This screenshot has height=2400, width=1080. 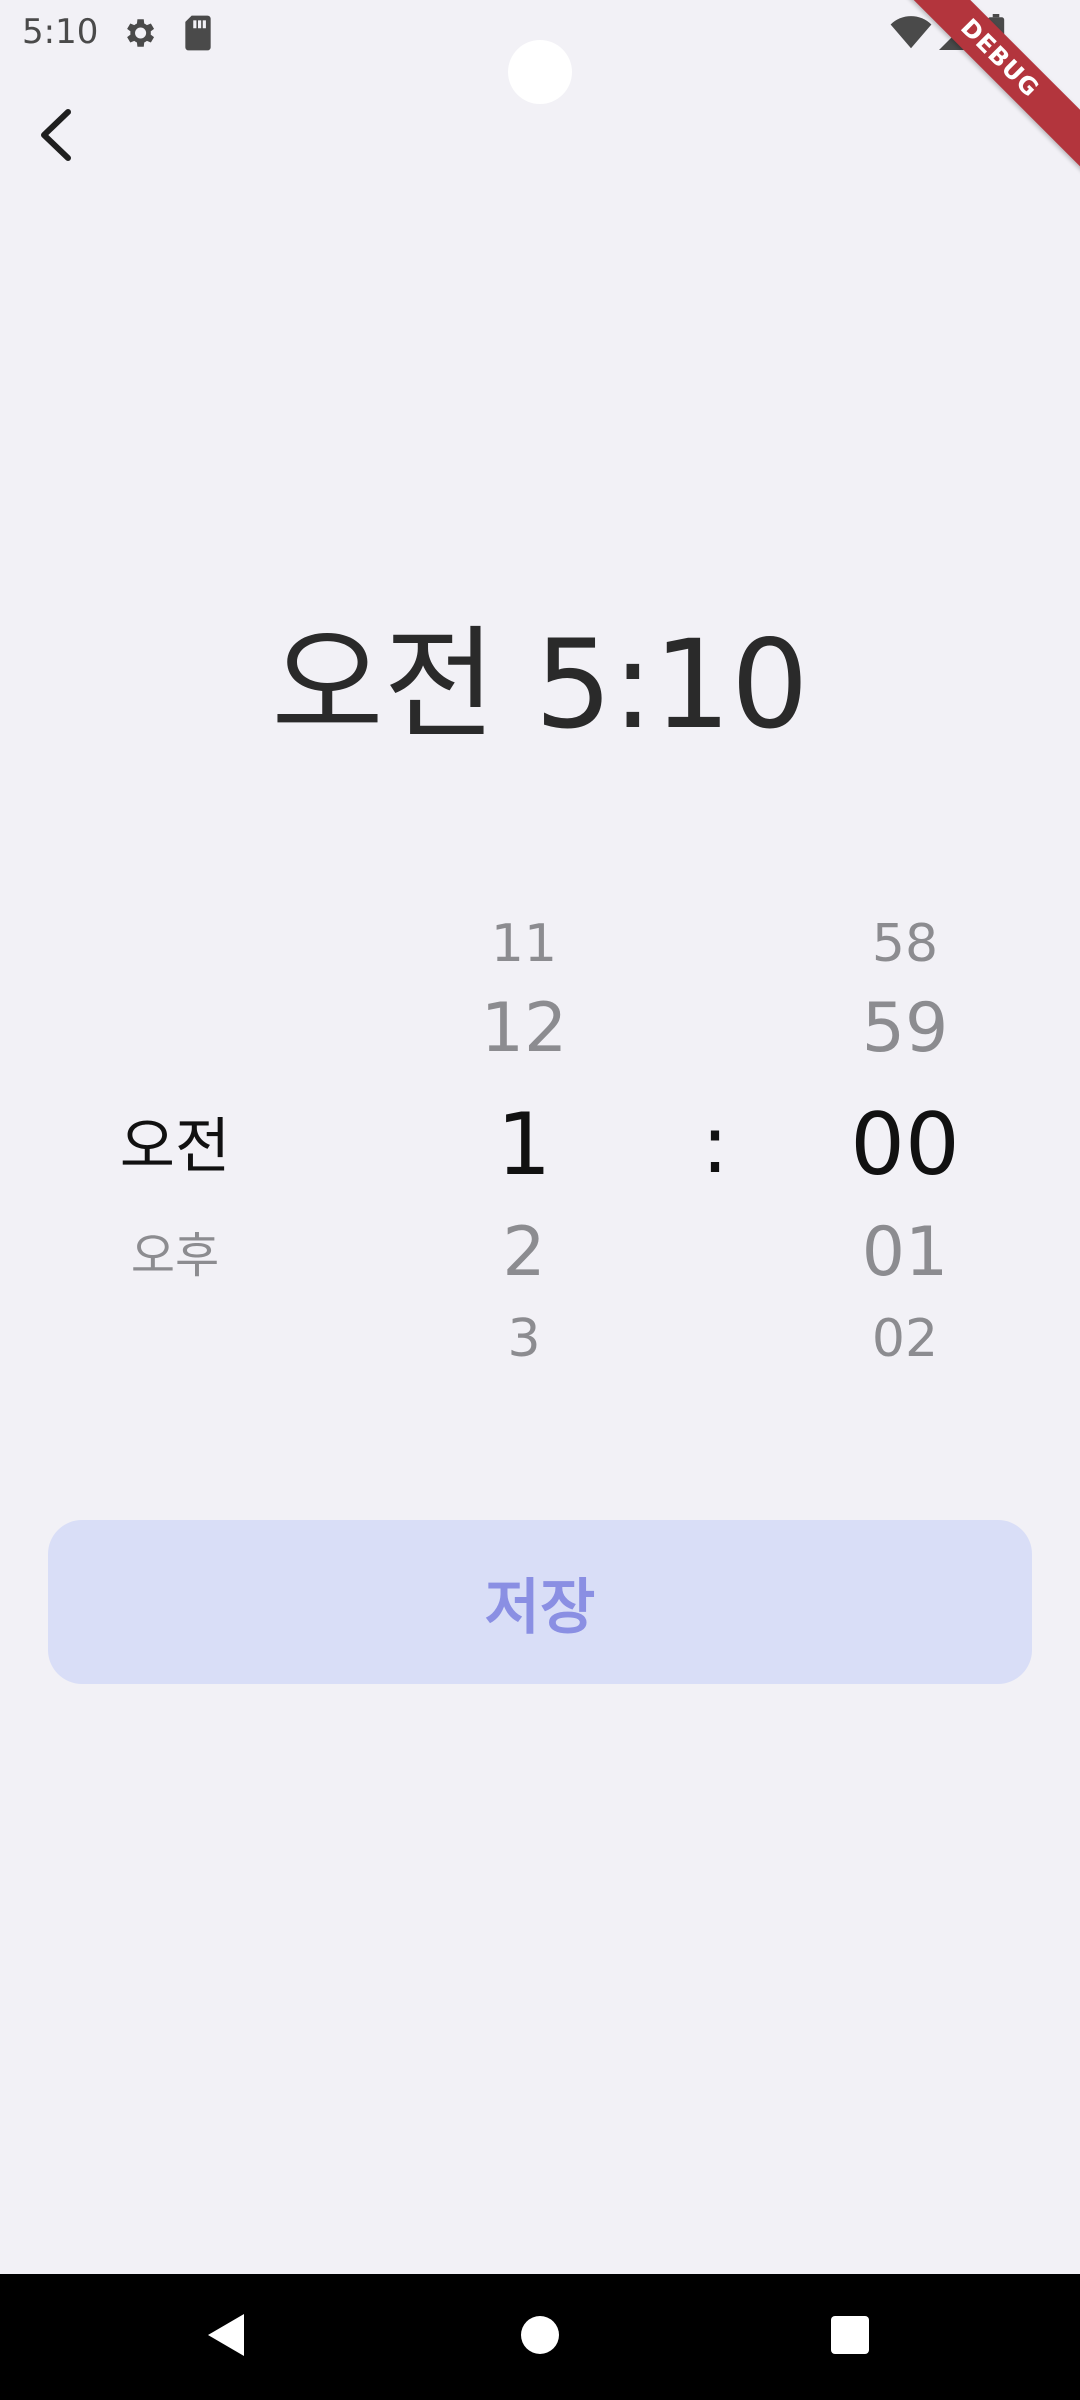 I want to click on save-button-label: 저장, so click(x=540, y=1607).